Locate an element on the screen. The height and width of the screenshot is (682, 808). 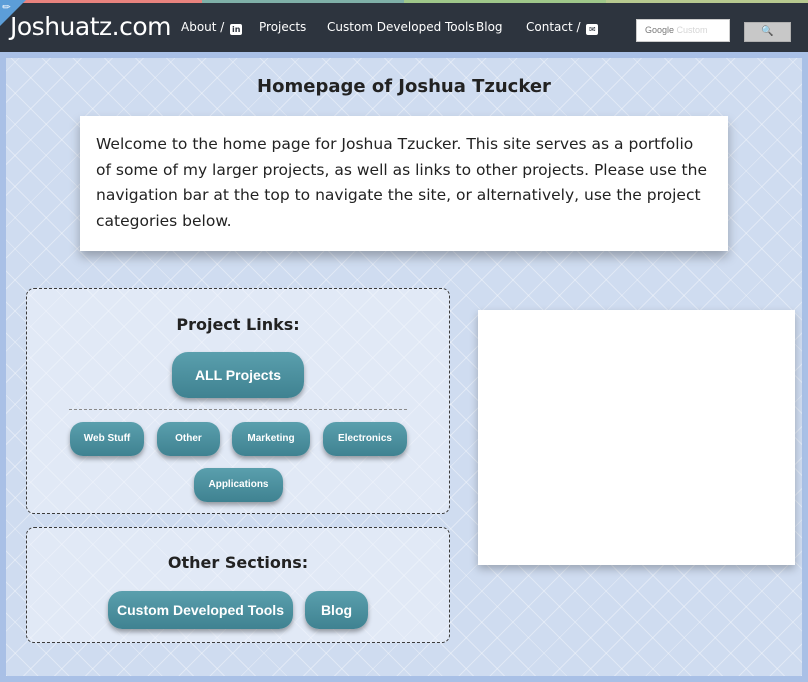
project-links-title: Project Links: is located at coordinates (238, 324).